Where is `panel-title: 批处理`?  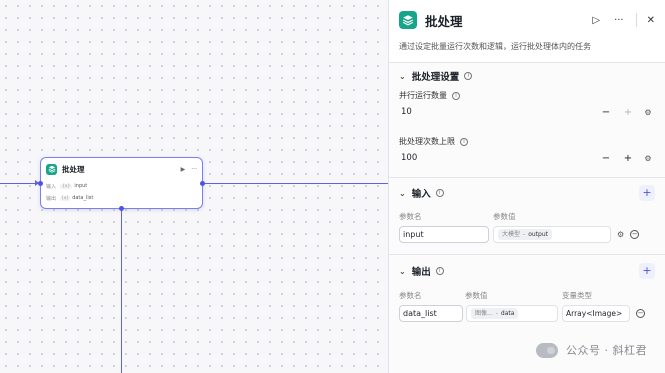 panel-title: 批处理 is located at coordinates (444, 21).